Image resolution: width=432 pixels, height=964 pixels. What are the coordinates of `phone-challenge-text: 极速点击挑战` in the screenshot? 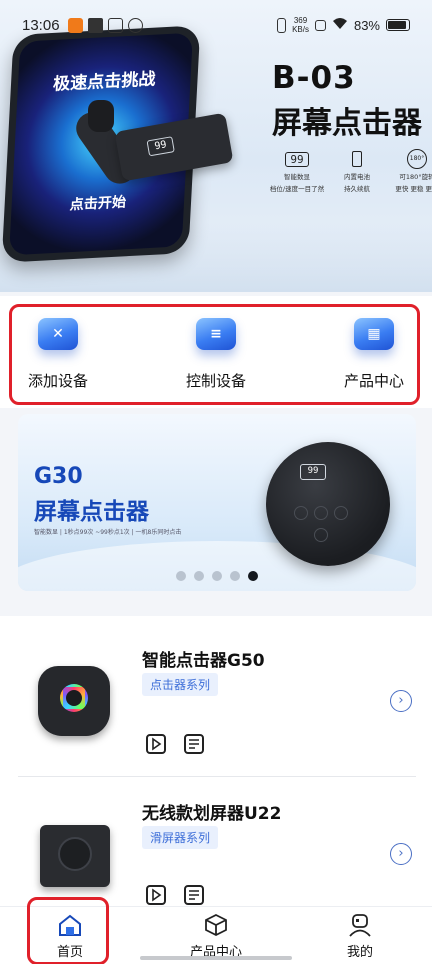 It's located at (104, 82).